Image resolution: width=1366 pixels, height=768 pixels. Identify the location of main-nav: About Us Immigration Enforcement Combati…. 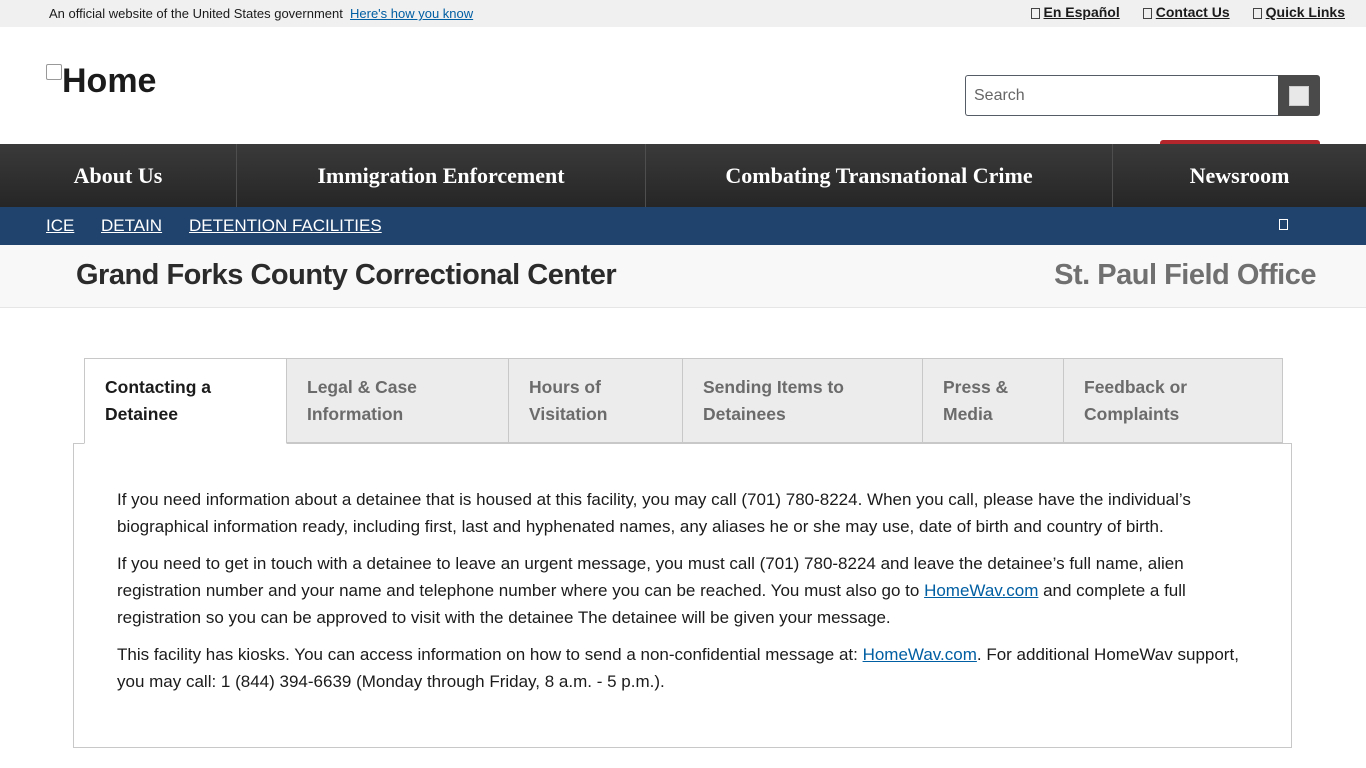
(683, 175).